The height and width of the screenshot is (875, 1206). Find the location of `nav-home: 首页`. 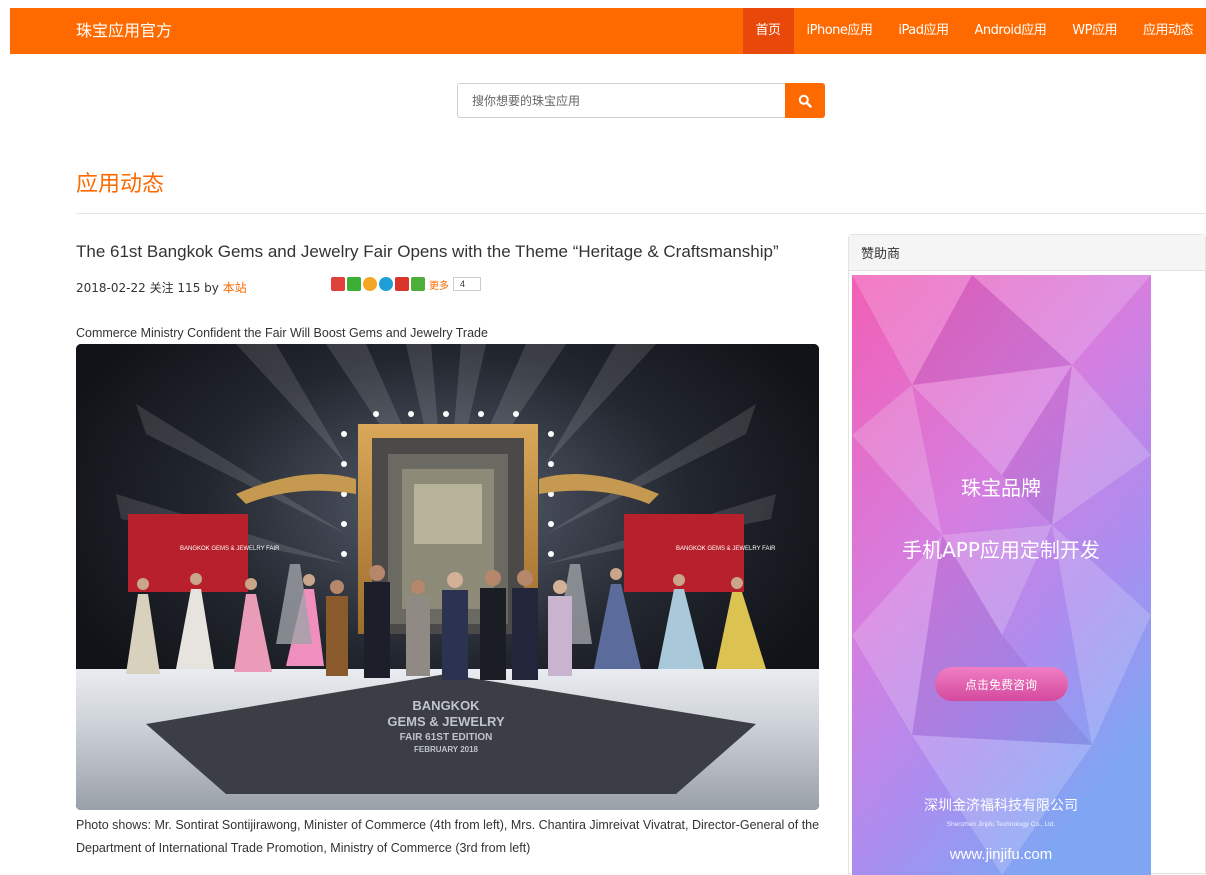

nav-home: 首页 is located at coordinates (768, 31).